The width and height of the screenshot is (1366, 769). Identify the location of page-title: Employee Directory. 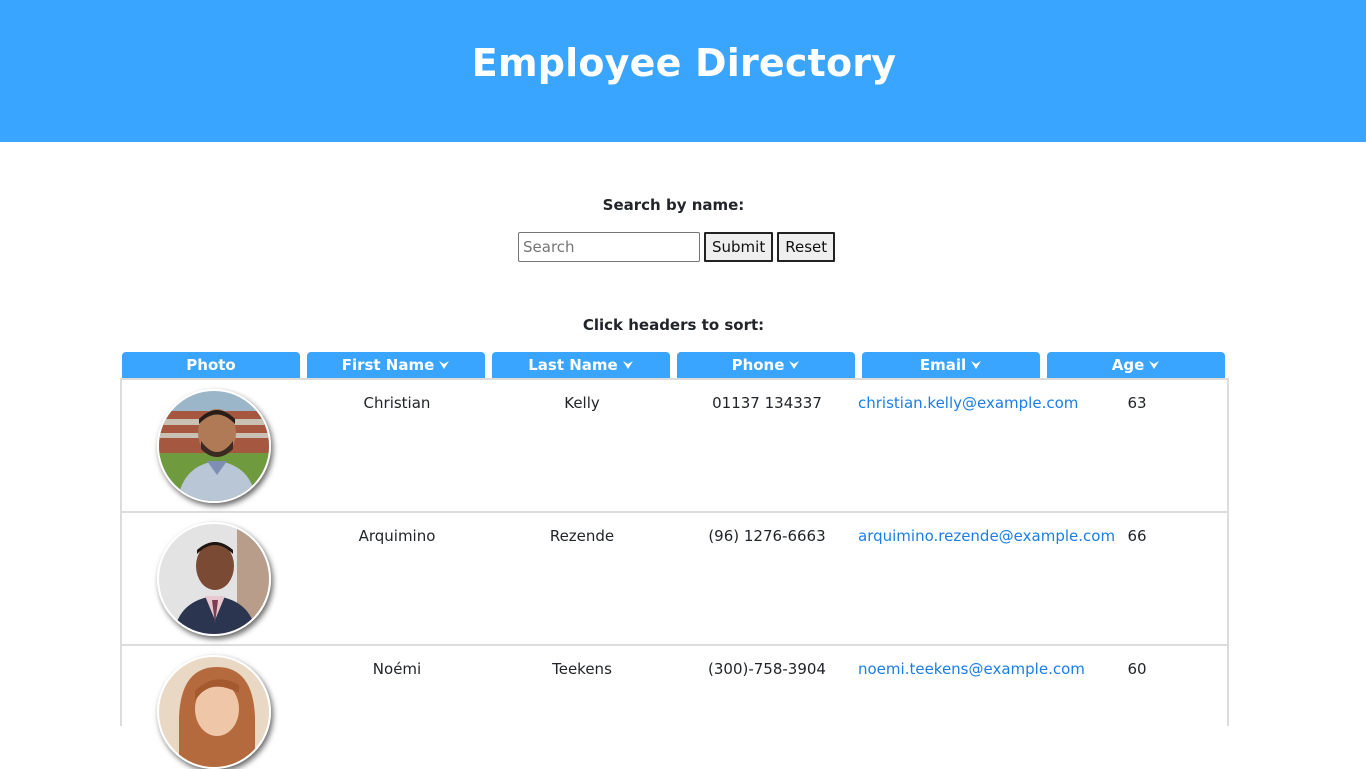
(684, 63).